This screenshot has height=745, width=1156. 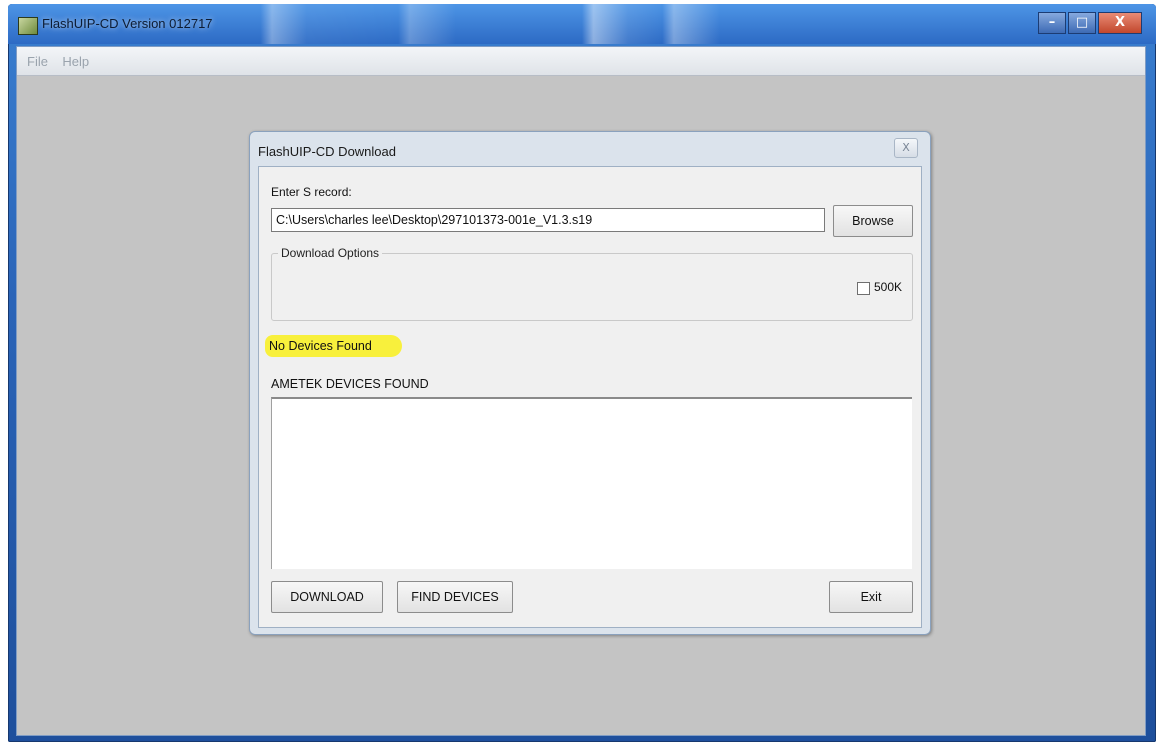 What do you see at coordinates (871, 597) in the screenshot?
I see `exit-button: Exit` at bounding box center [871, 597].